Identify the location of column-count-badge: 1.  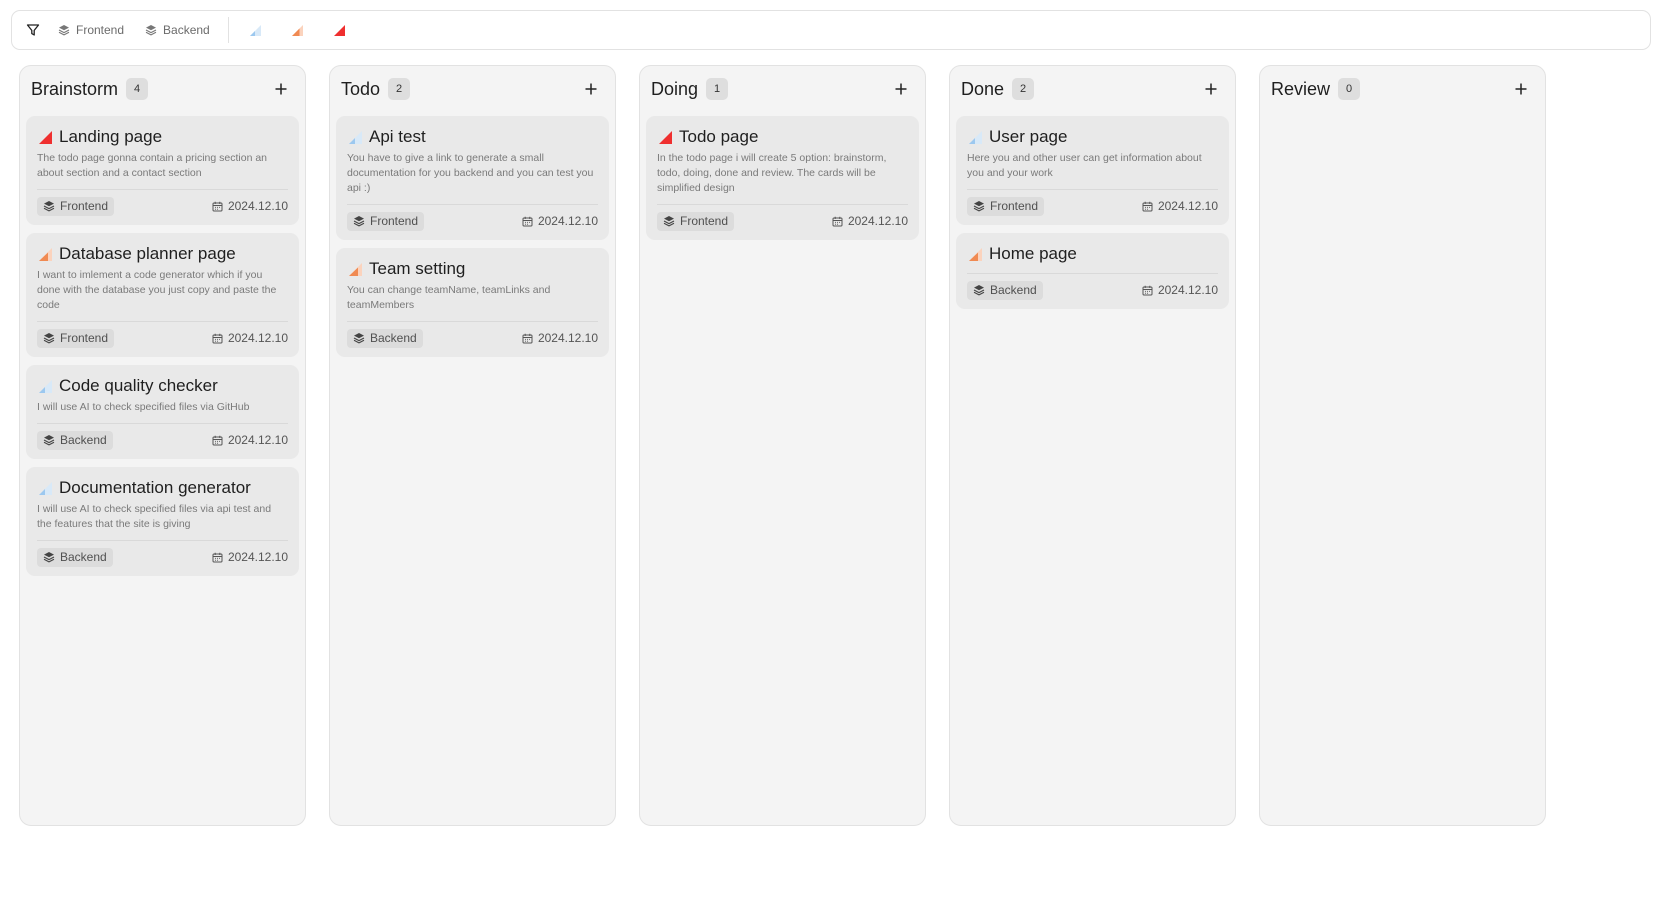
(717, 89).